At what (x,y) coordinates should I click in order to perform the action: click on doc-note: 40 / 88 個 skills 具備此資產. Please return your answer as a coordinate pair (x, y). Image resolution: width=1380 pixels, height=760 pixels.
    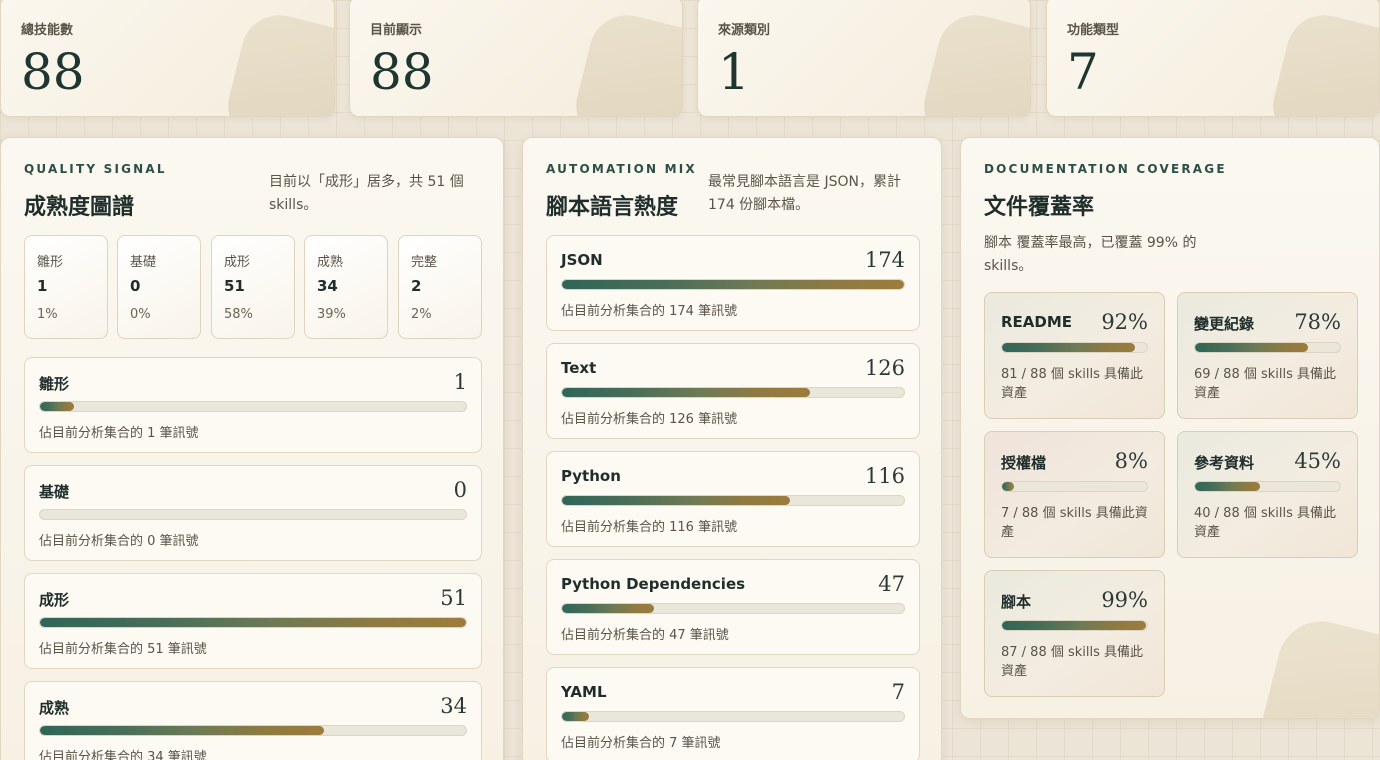
    Looking at the image, I should click on (1265, 523).